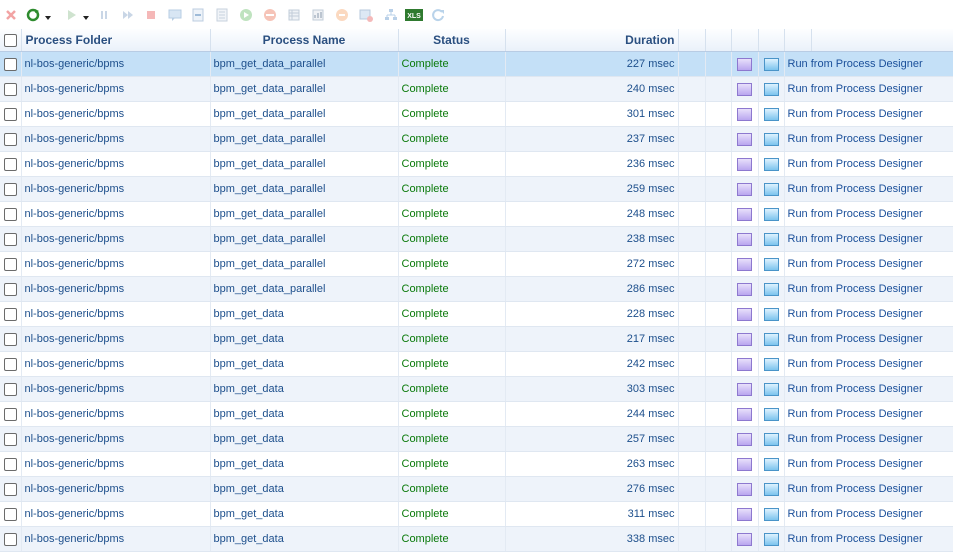 This screenshot has height=554, width=953. Describe the element at coordinates (128, 15) in the screenshot. I see `resume-icon` at that location.